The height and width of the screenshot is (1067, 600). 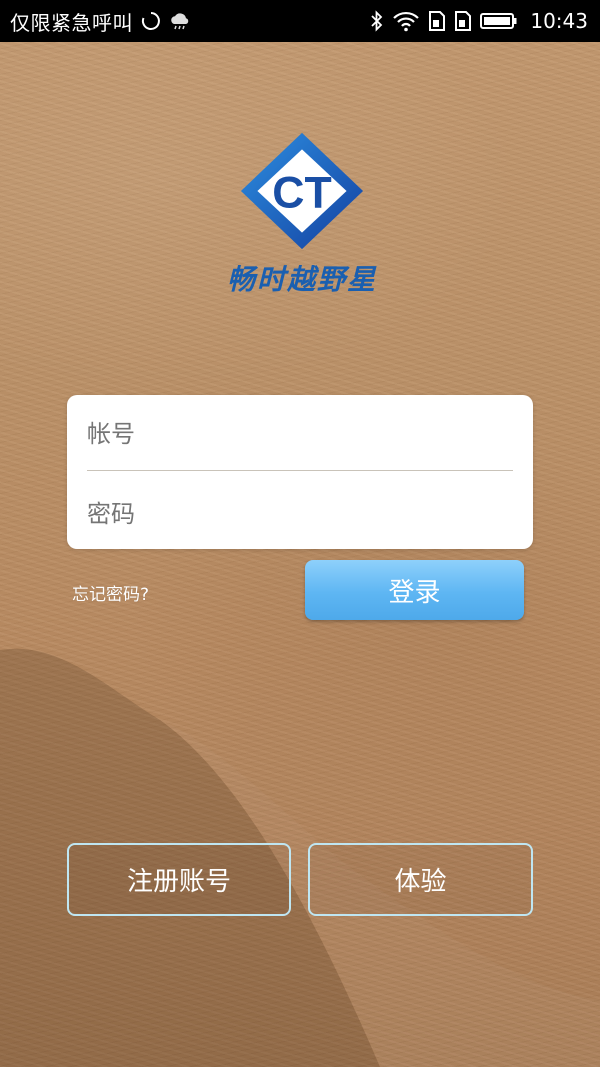 I want to click on password-input, so click(x=300, y=514).